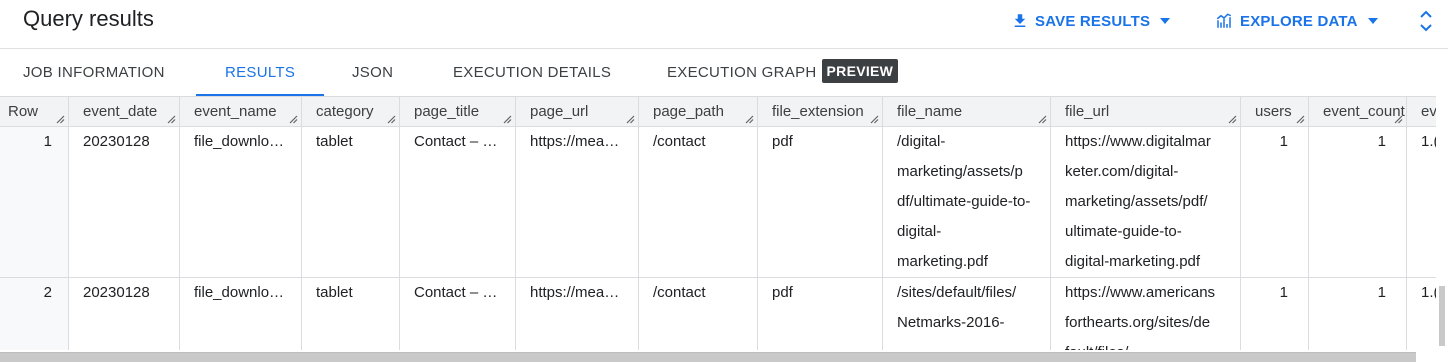 The height and width of the screenshot is (362, 1448). What do you see at coordinates (957, 292) in the screenshot?
I see `cell-text-line: /sites/default/files/` at bounding box center [957, 292].